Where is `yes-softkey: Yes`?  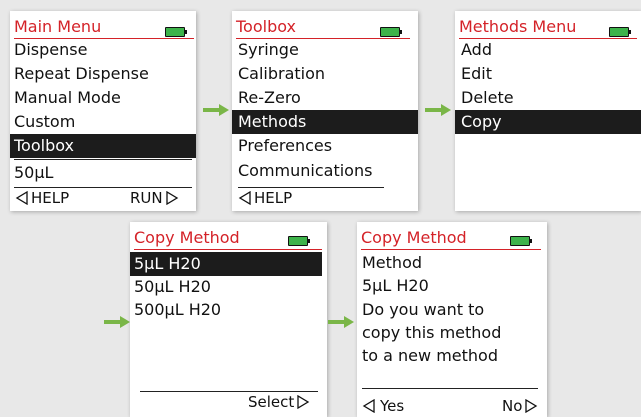
yes-softkey: Yes is located at coordinates (383, 406).